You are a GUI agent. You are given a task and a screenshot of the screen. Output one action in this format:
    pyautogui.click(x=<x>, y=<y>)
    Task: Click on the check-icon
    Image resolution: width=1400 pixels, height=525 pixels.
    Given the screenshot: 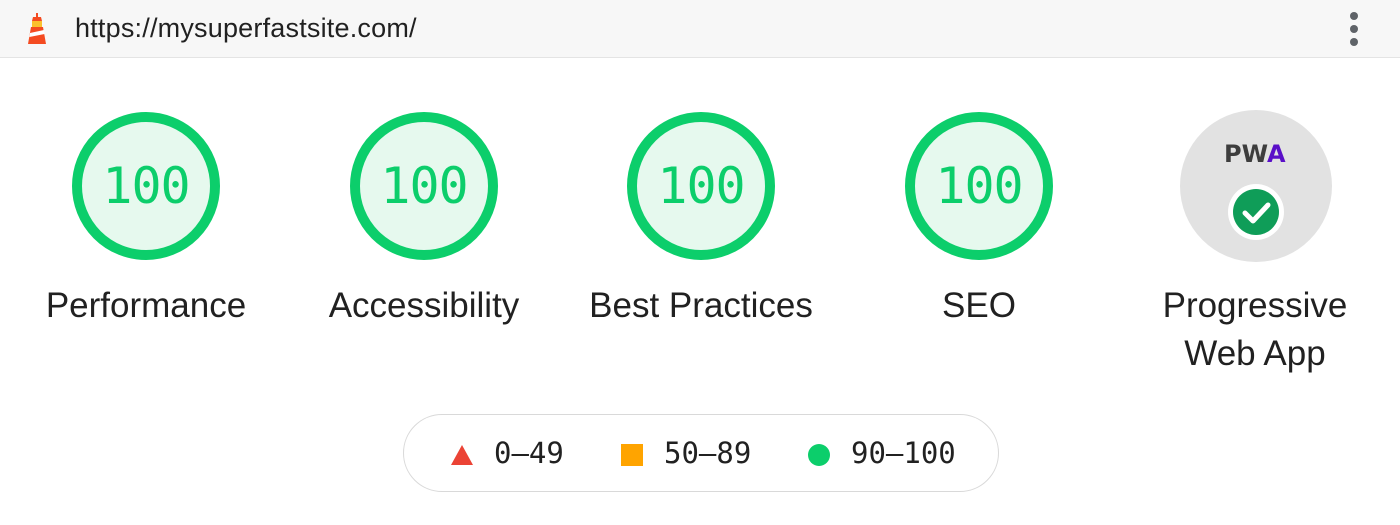 What is the action you would take?
    pyautogui.click(x=1256, y=212)
    